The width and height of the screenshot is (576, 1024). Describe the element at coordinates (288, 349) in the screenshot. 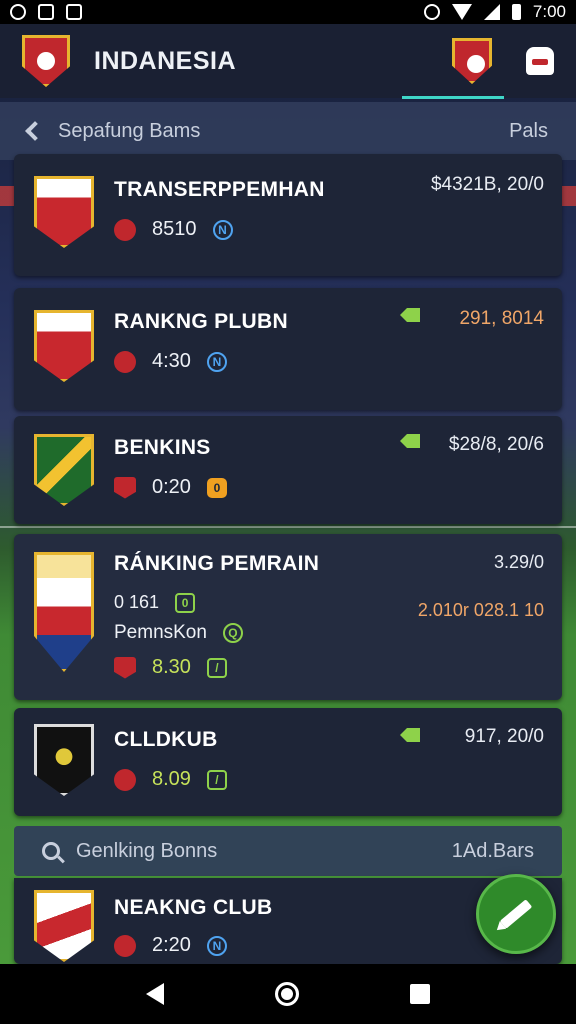

I see `list-item: RANKNG PLUBN 291, 8014 4:30 N` at that location.